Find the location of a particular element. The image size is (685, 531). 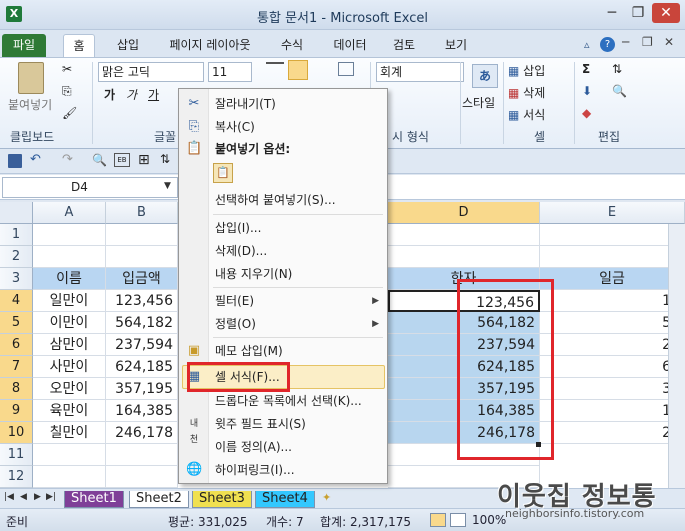

align-top-icon is located at coordinates (275, 69).